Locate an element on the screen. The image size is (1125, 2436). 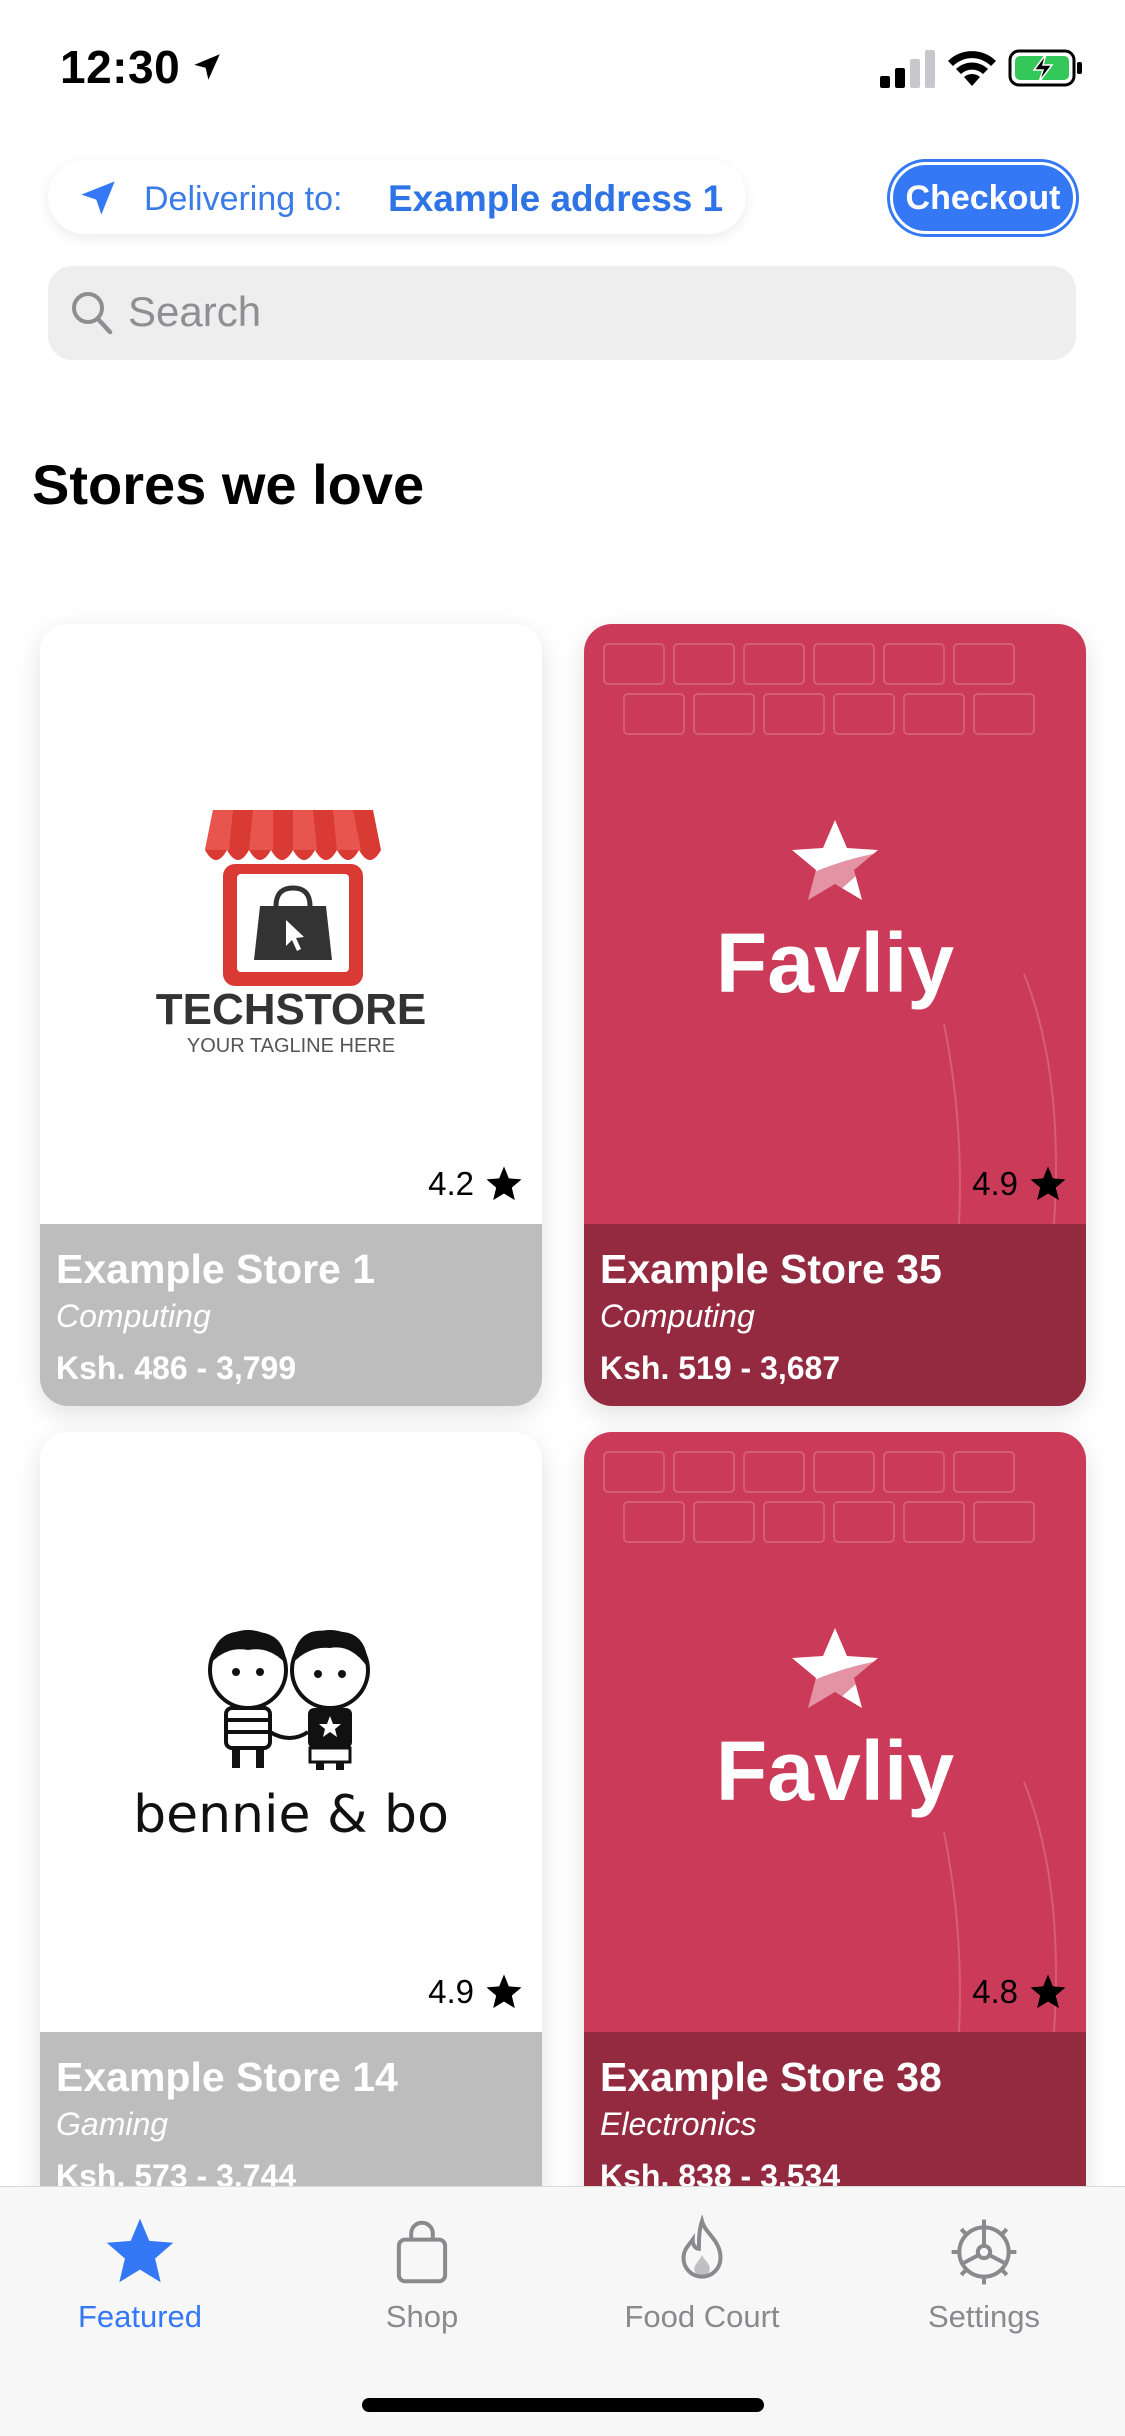
tab-label: Settings is located at coordinates (983, 2316).